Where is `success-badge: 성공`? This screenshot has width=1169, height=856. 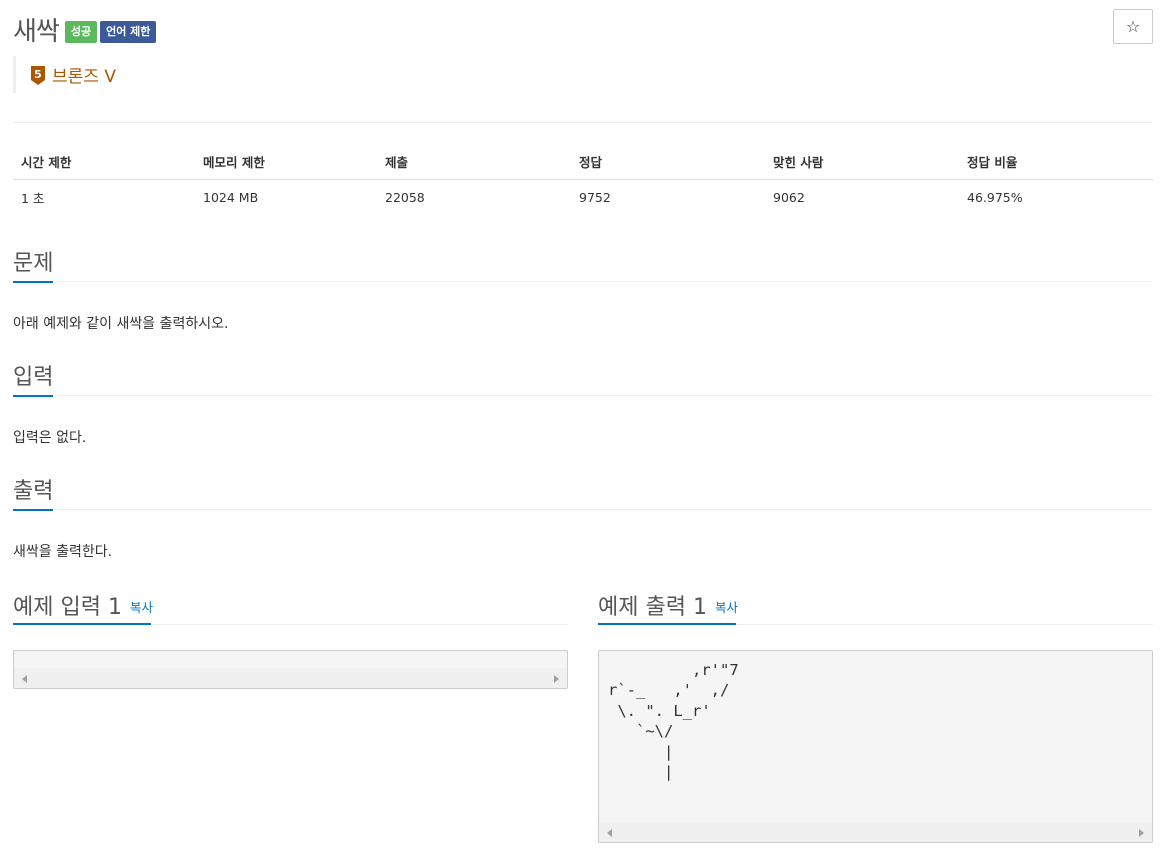
success-badge: 성공 is located at coordinates (81, 32).